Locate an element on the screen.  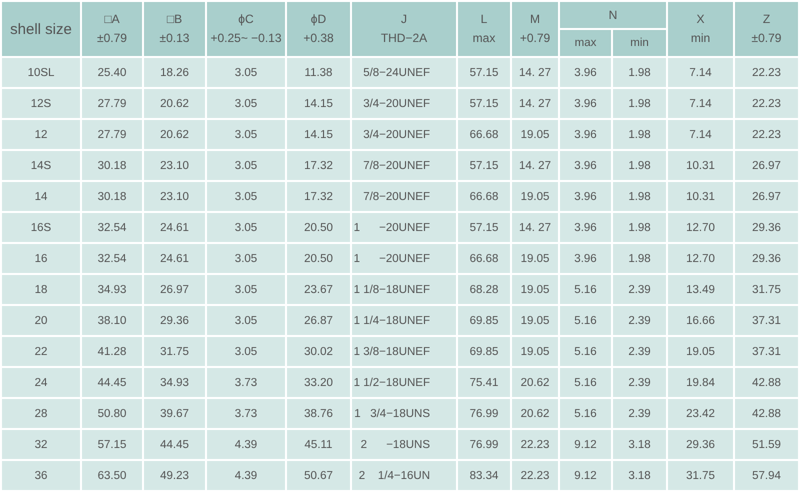
table-cell: 5/8−24UNEF is located at coordinates (404, 72).